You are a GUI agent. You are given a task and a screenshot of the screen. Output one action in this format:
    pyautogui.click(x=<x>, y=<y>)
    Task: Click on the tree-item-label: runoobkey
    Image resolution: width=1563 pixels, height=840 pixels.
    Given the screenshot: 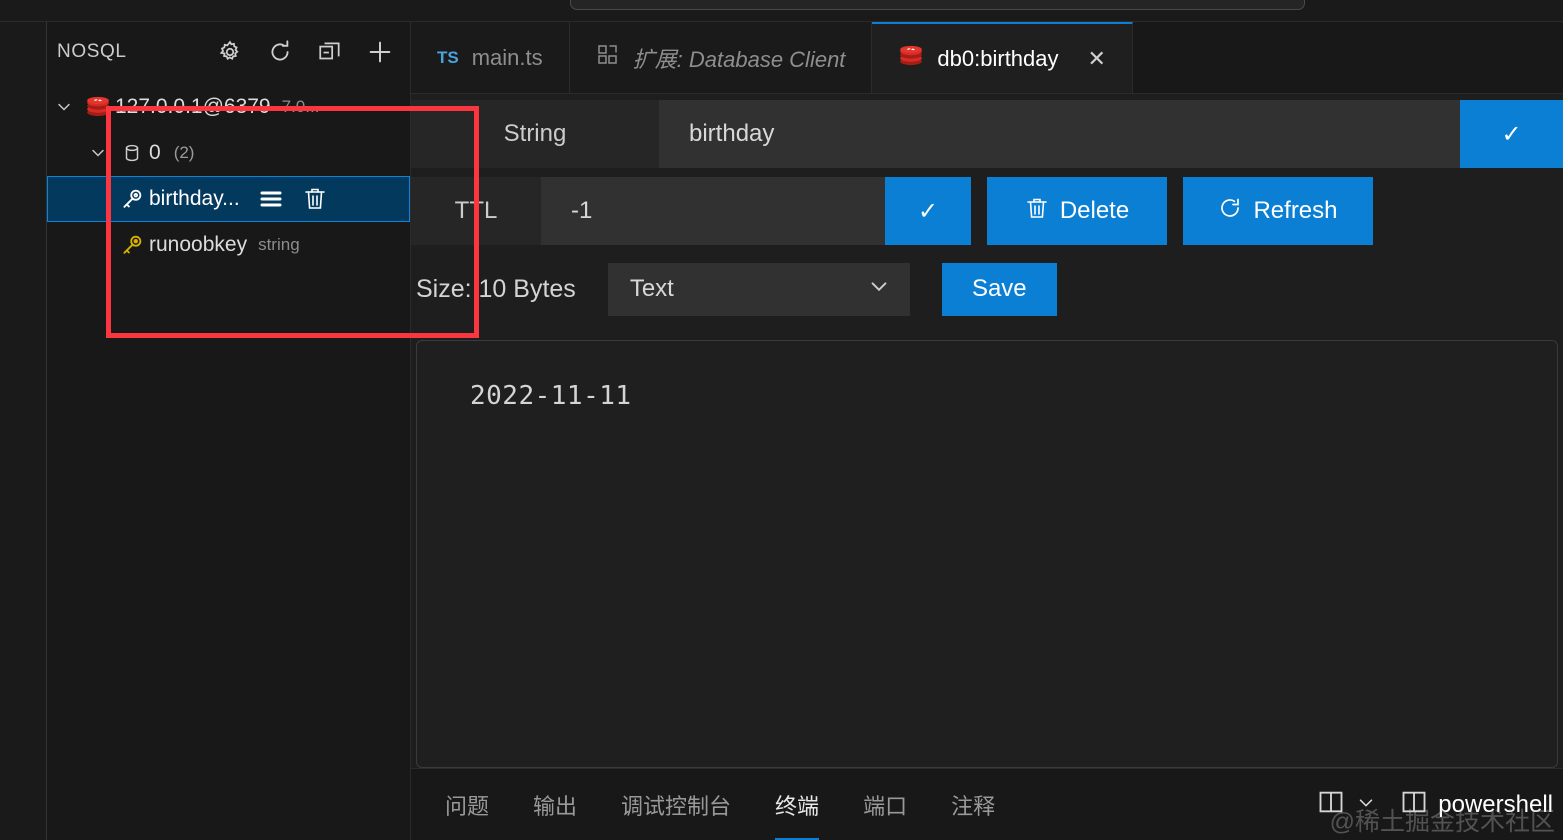 What is the action you would take?
    pyautogui.click(x=198, y=244)
    